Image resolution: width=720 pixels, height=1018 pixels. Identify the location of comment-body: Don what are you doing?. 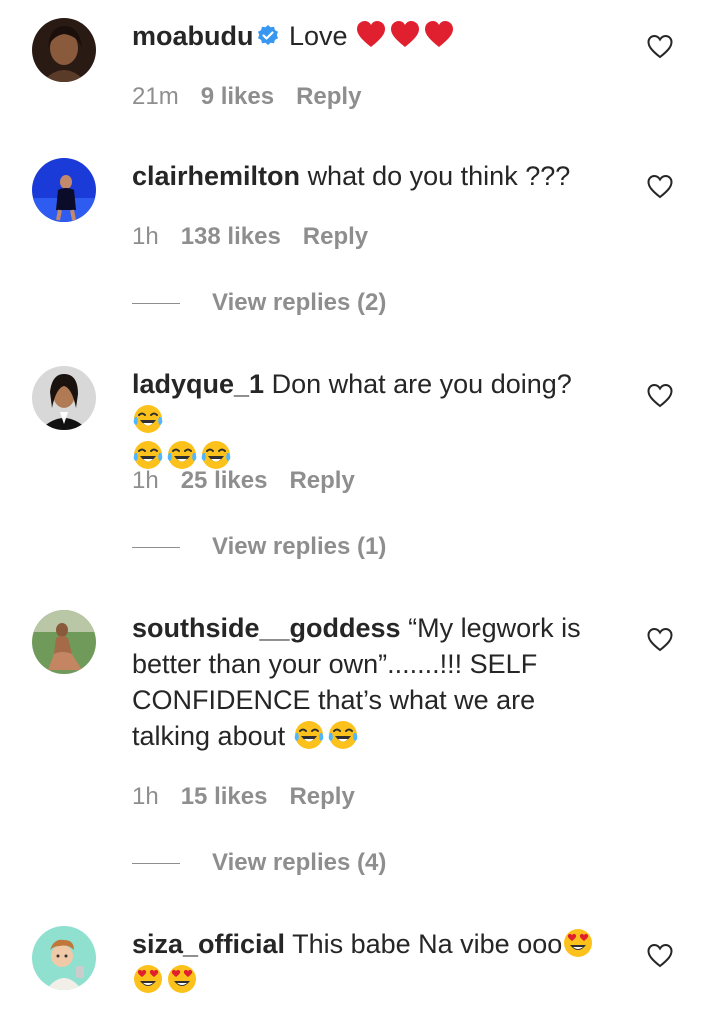
(421, 384).